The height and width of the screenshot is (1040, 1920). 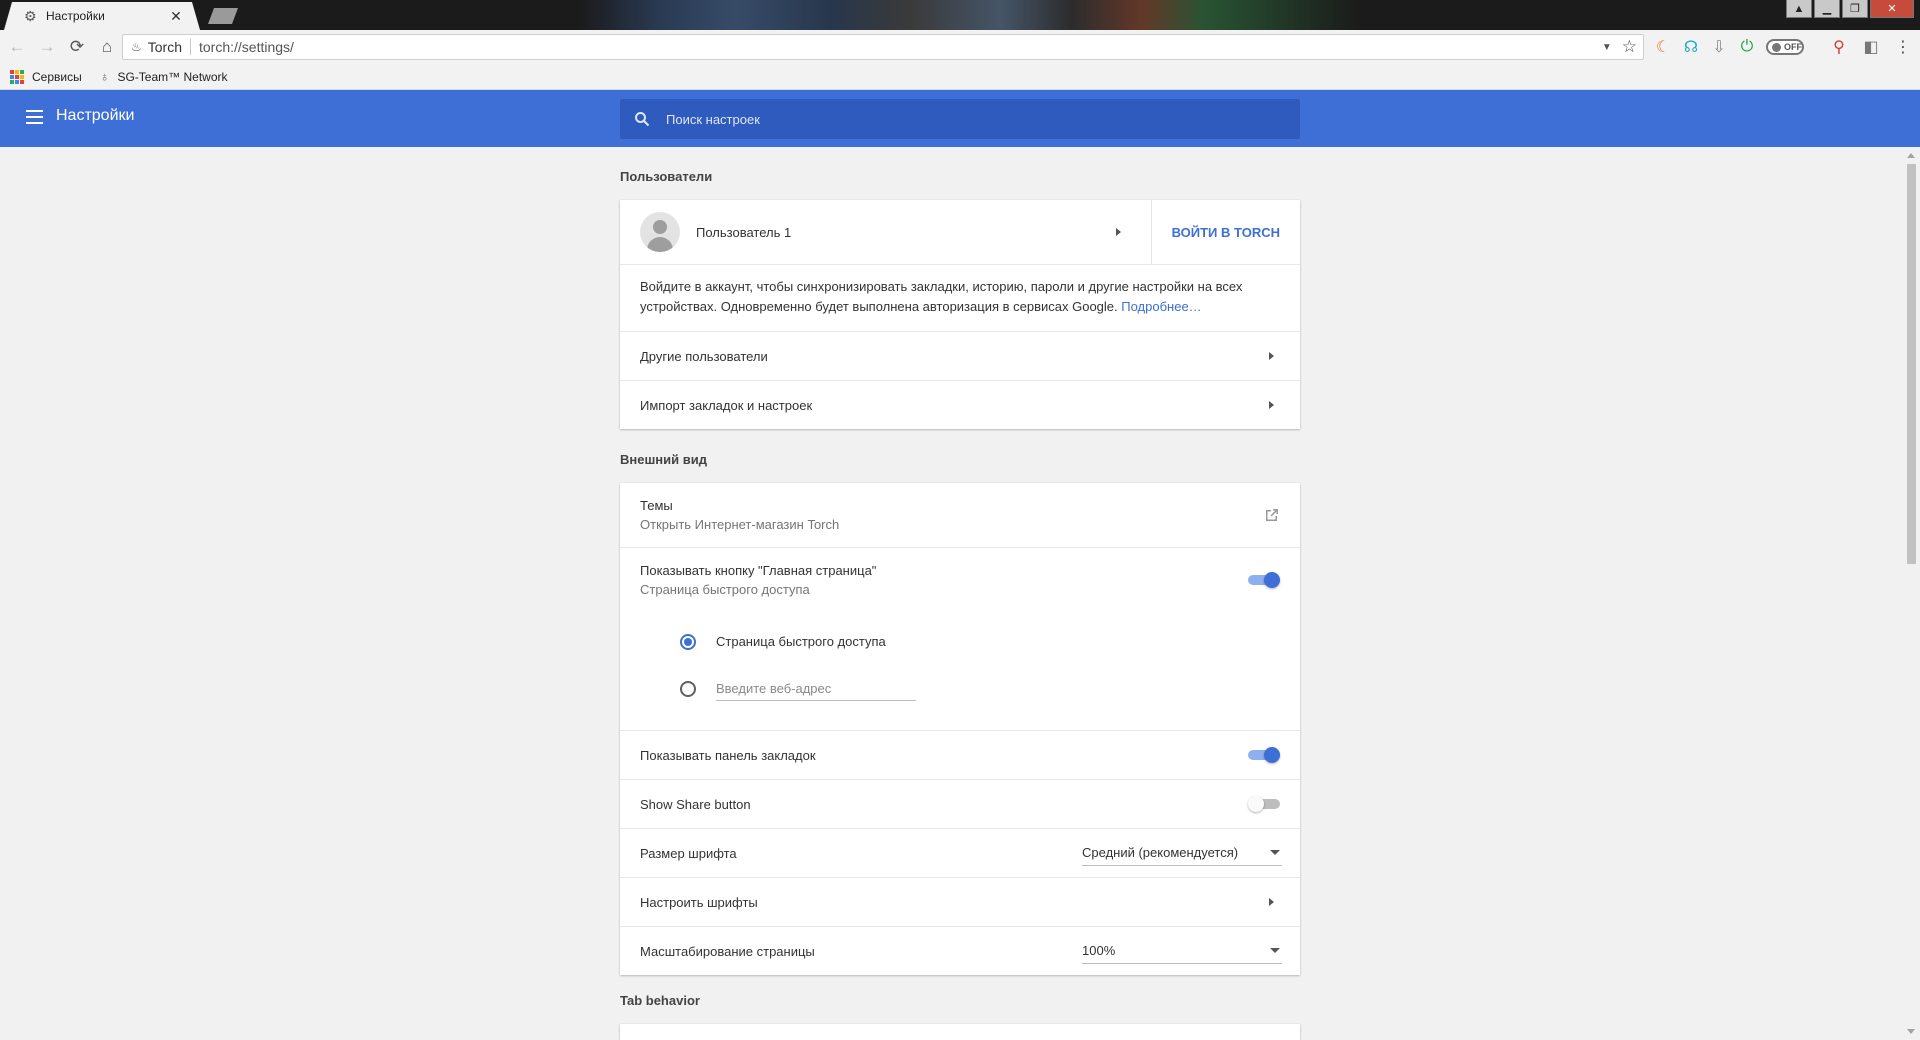 What do you see at coordinates (980, 688) in the screenshot?
I see `radio-option-custom-url` at bounding box center [980, 688].